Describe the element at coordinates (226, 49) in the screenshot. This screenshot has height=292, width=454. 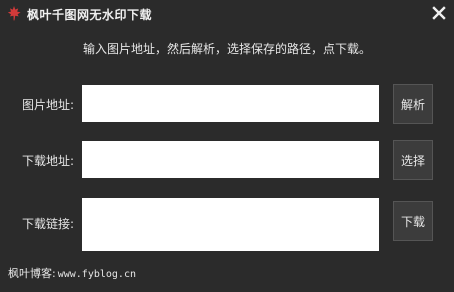
I see `instruction-text: 输入图片地址，然后解析，选择保存的路径，点下载。` at that location.